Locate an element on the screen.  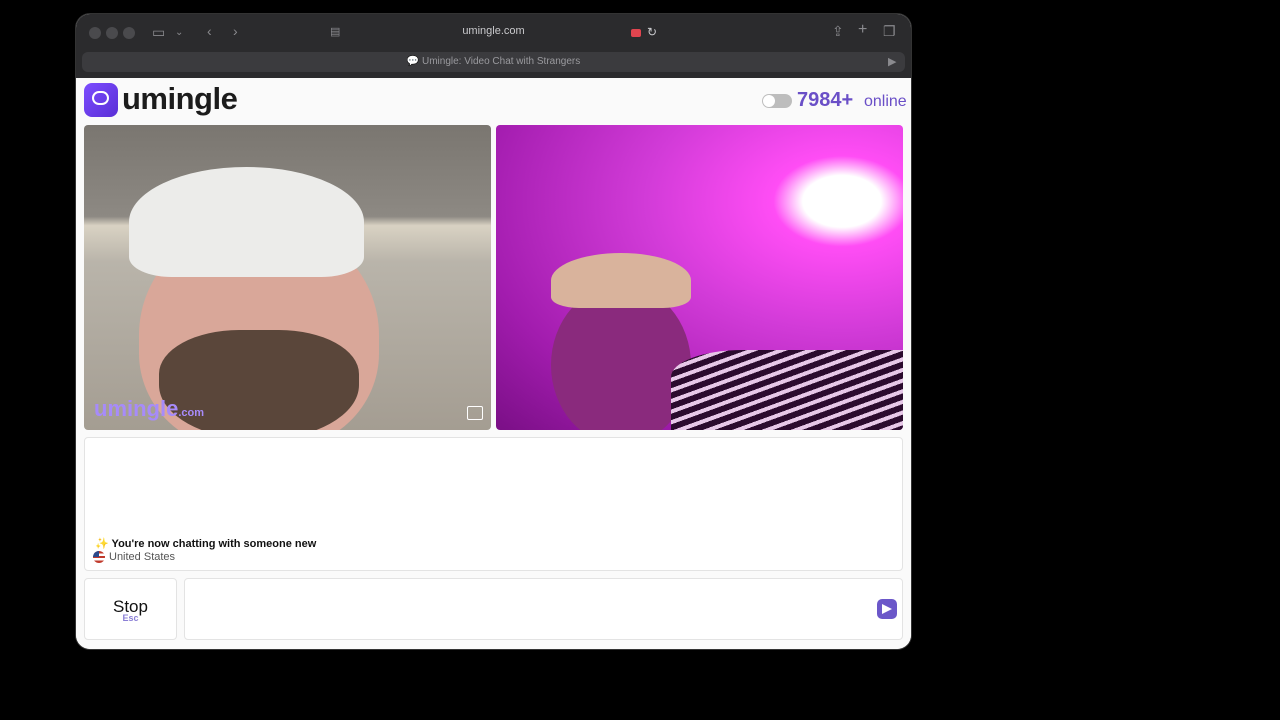
send-arrow is located at coordinates (887, 609).